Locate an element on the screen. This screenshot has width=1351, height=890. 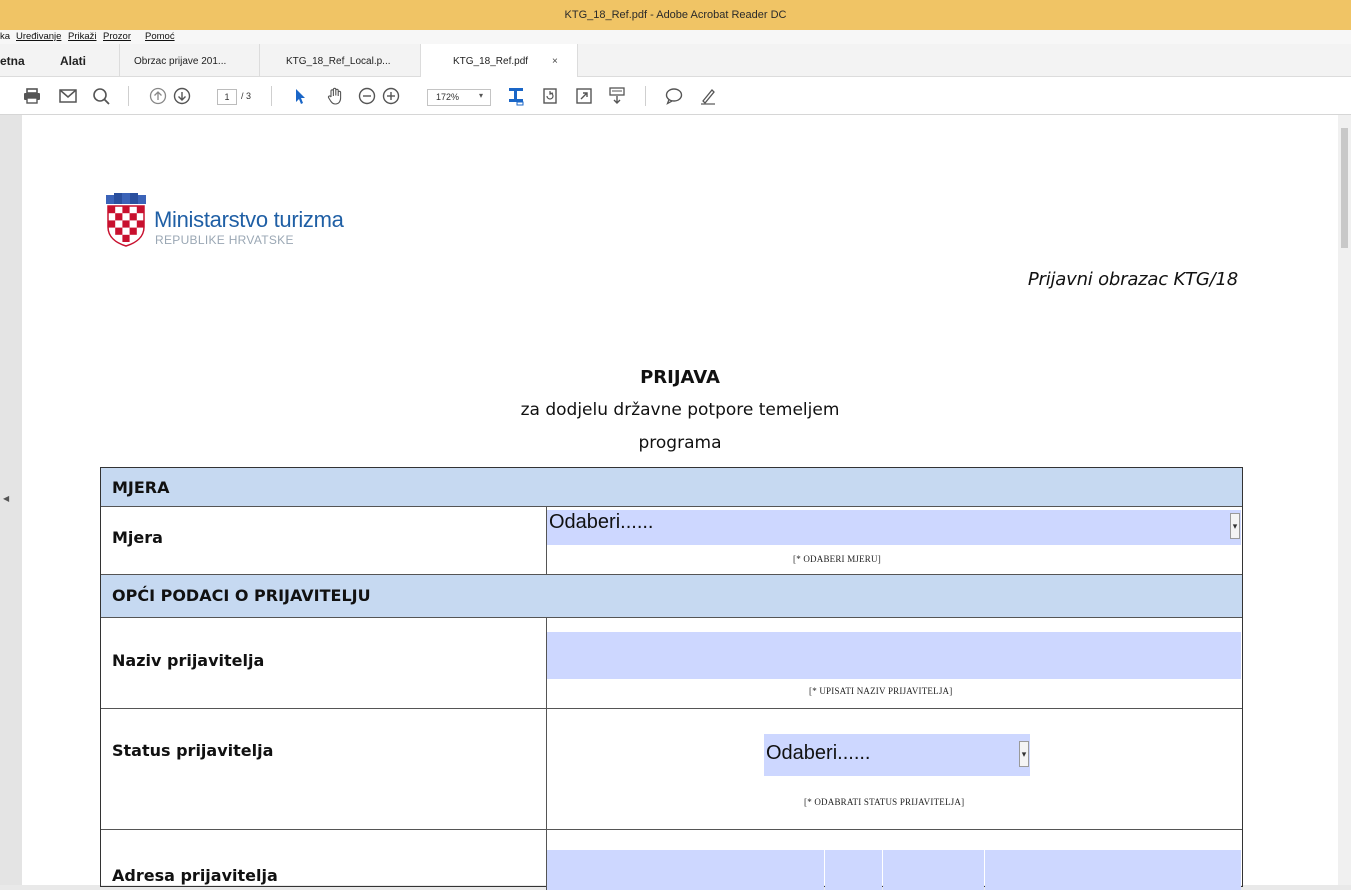
section-general-header: OPĆI PODACI O PRIJAVITELJU is located at coordinates (671, 596).